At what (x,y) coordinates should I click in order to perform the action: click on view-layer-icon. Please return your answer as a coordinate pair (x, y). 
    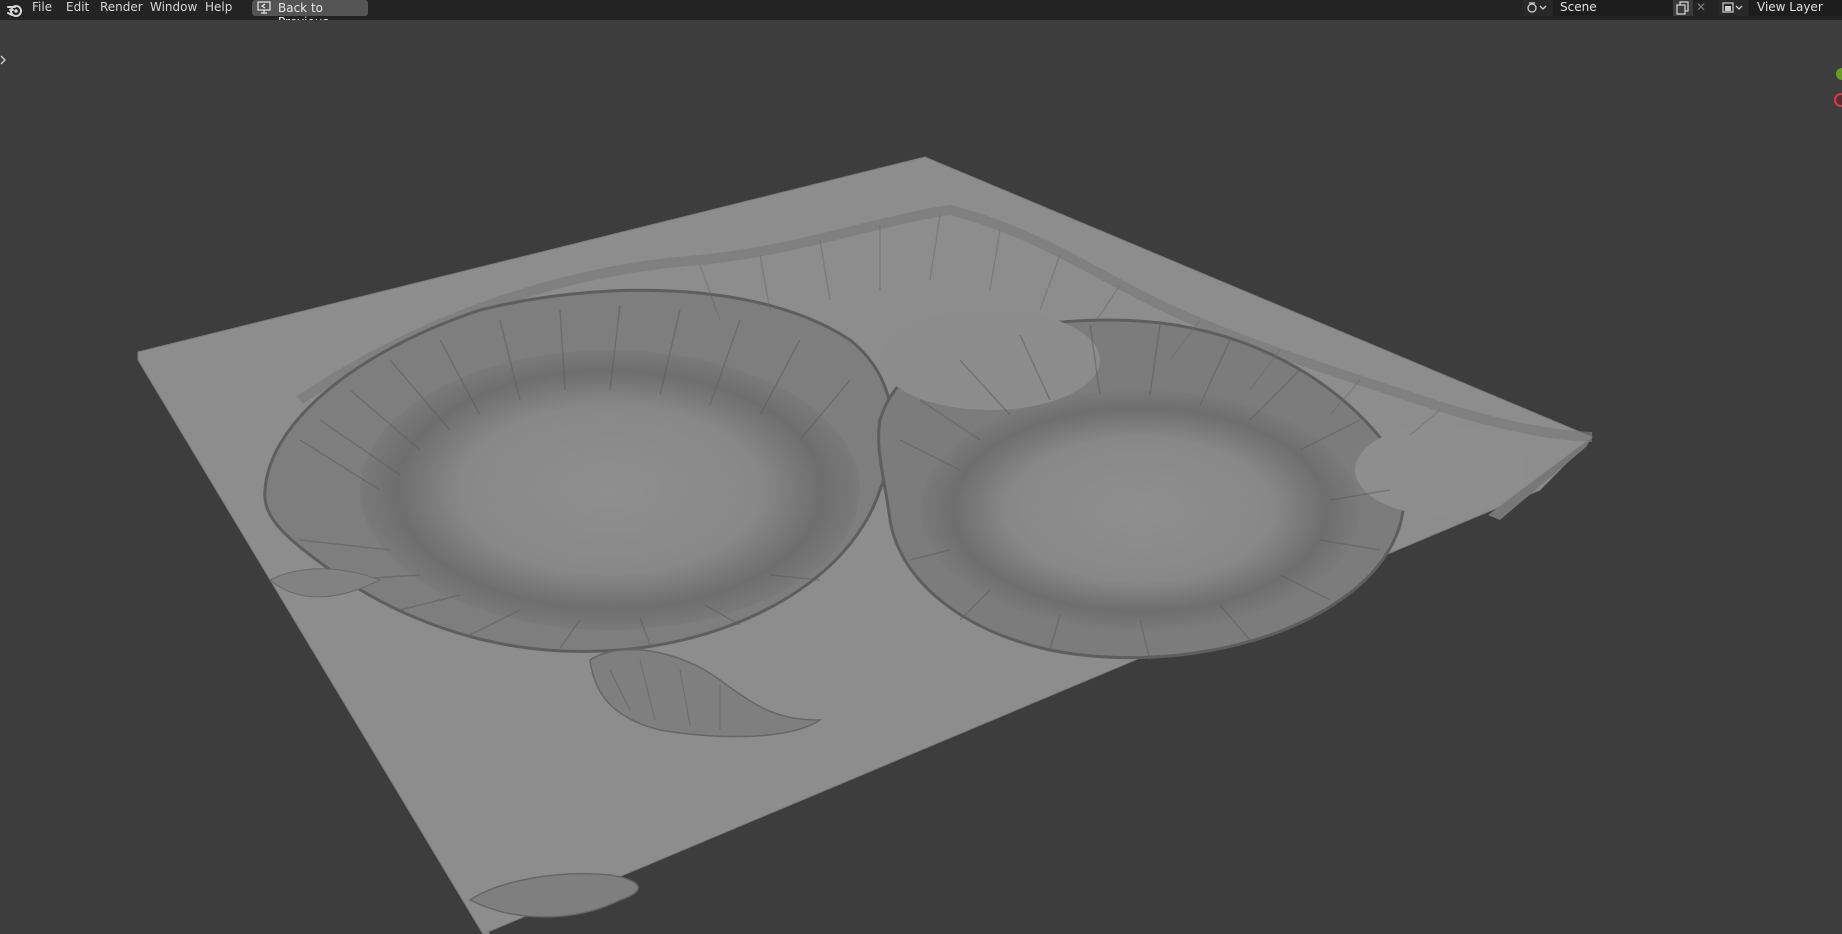
    Looking at the image, I should click on (1732, 7).